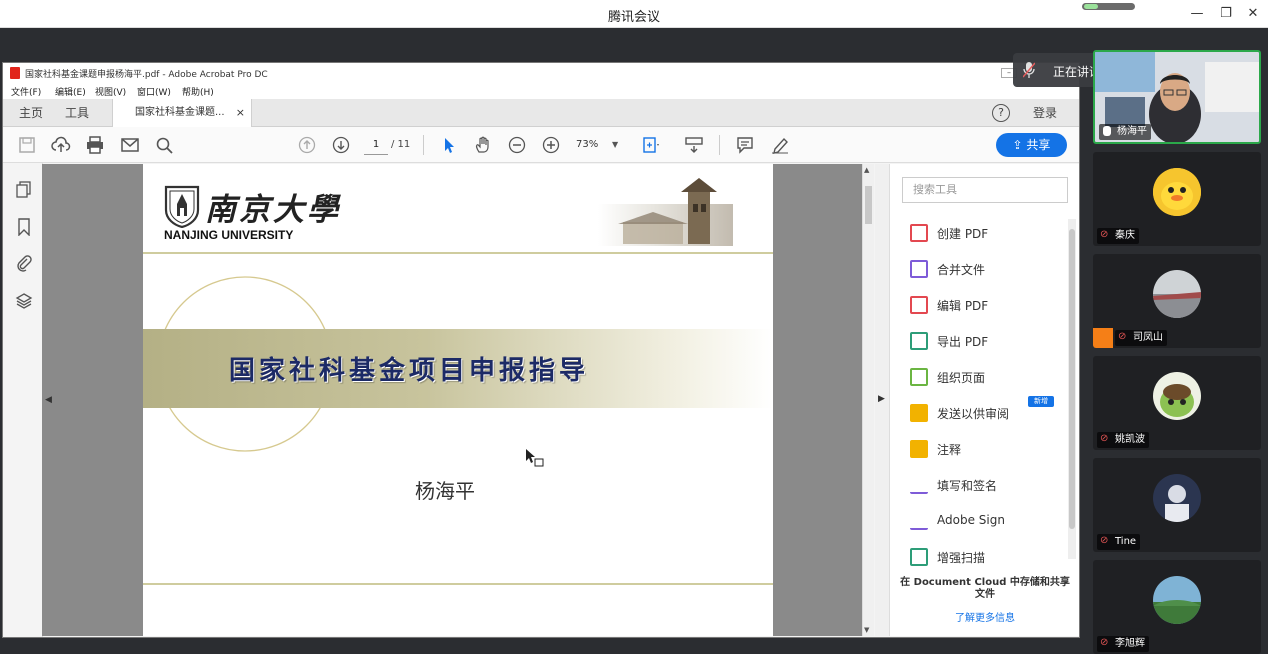 The height and width of the screenshot is (654, 1268). I want to click on mic-on-icon, so click(1107, 131).